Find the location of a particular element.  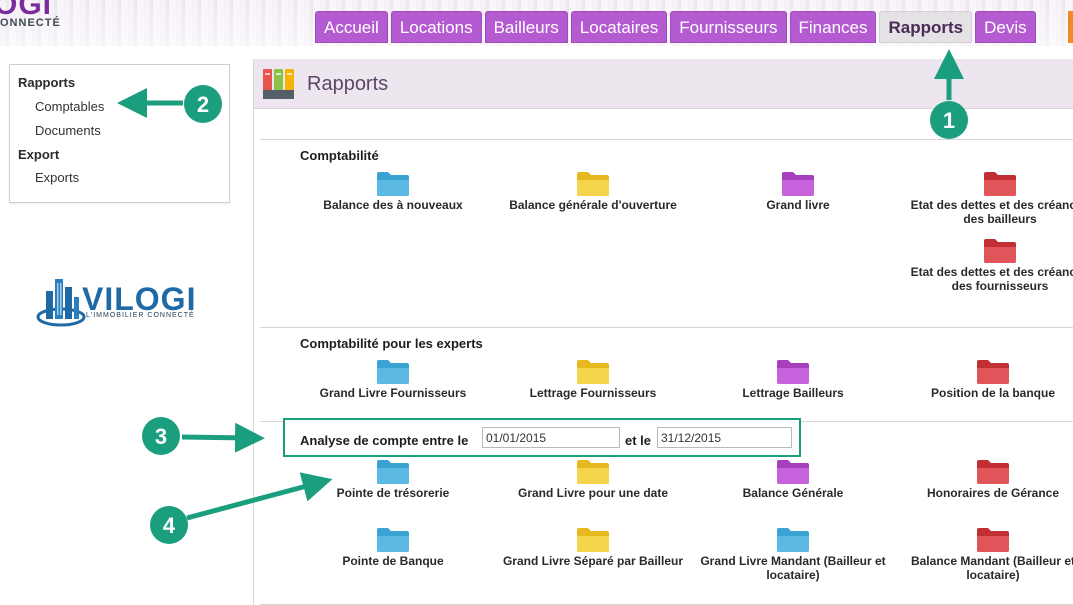

report-label: Grand livre is located at coordinates (798, 205).